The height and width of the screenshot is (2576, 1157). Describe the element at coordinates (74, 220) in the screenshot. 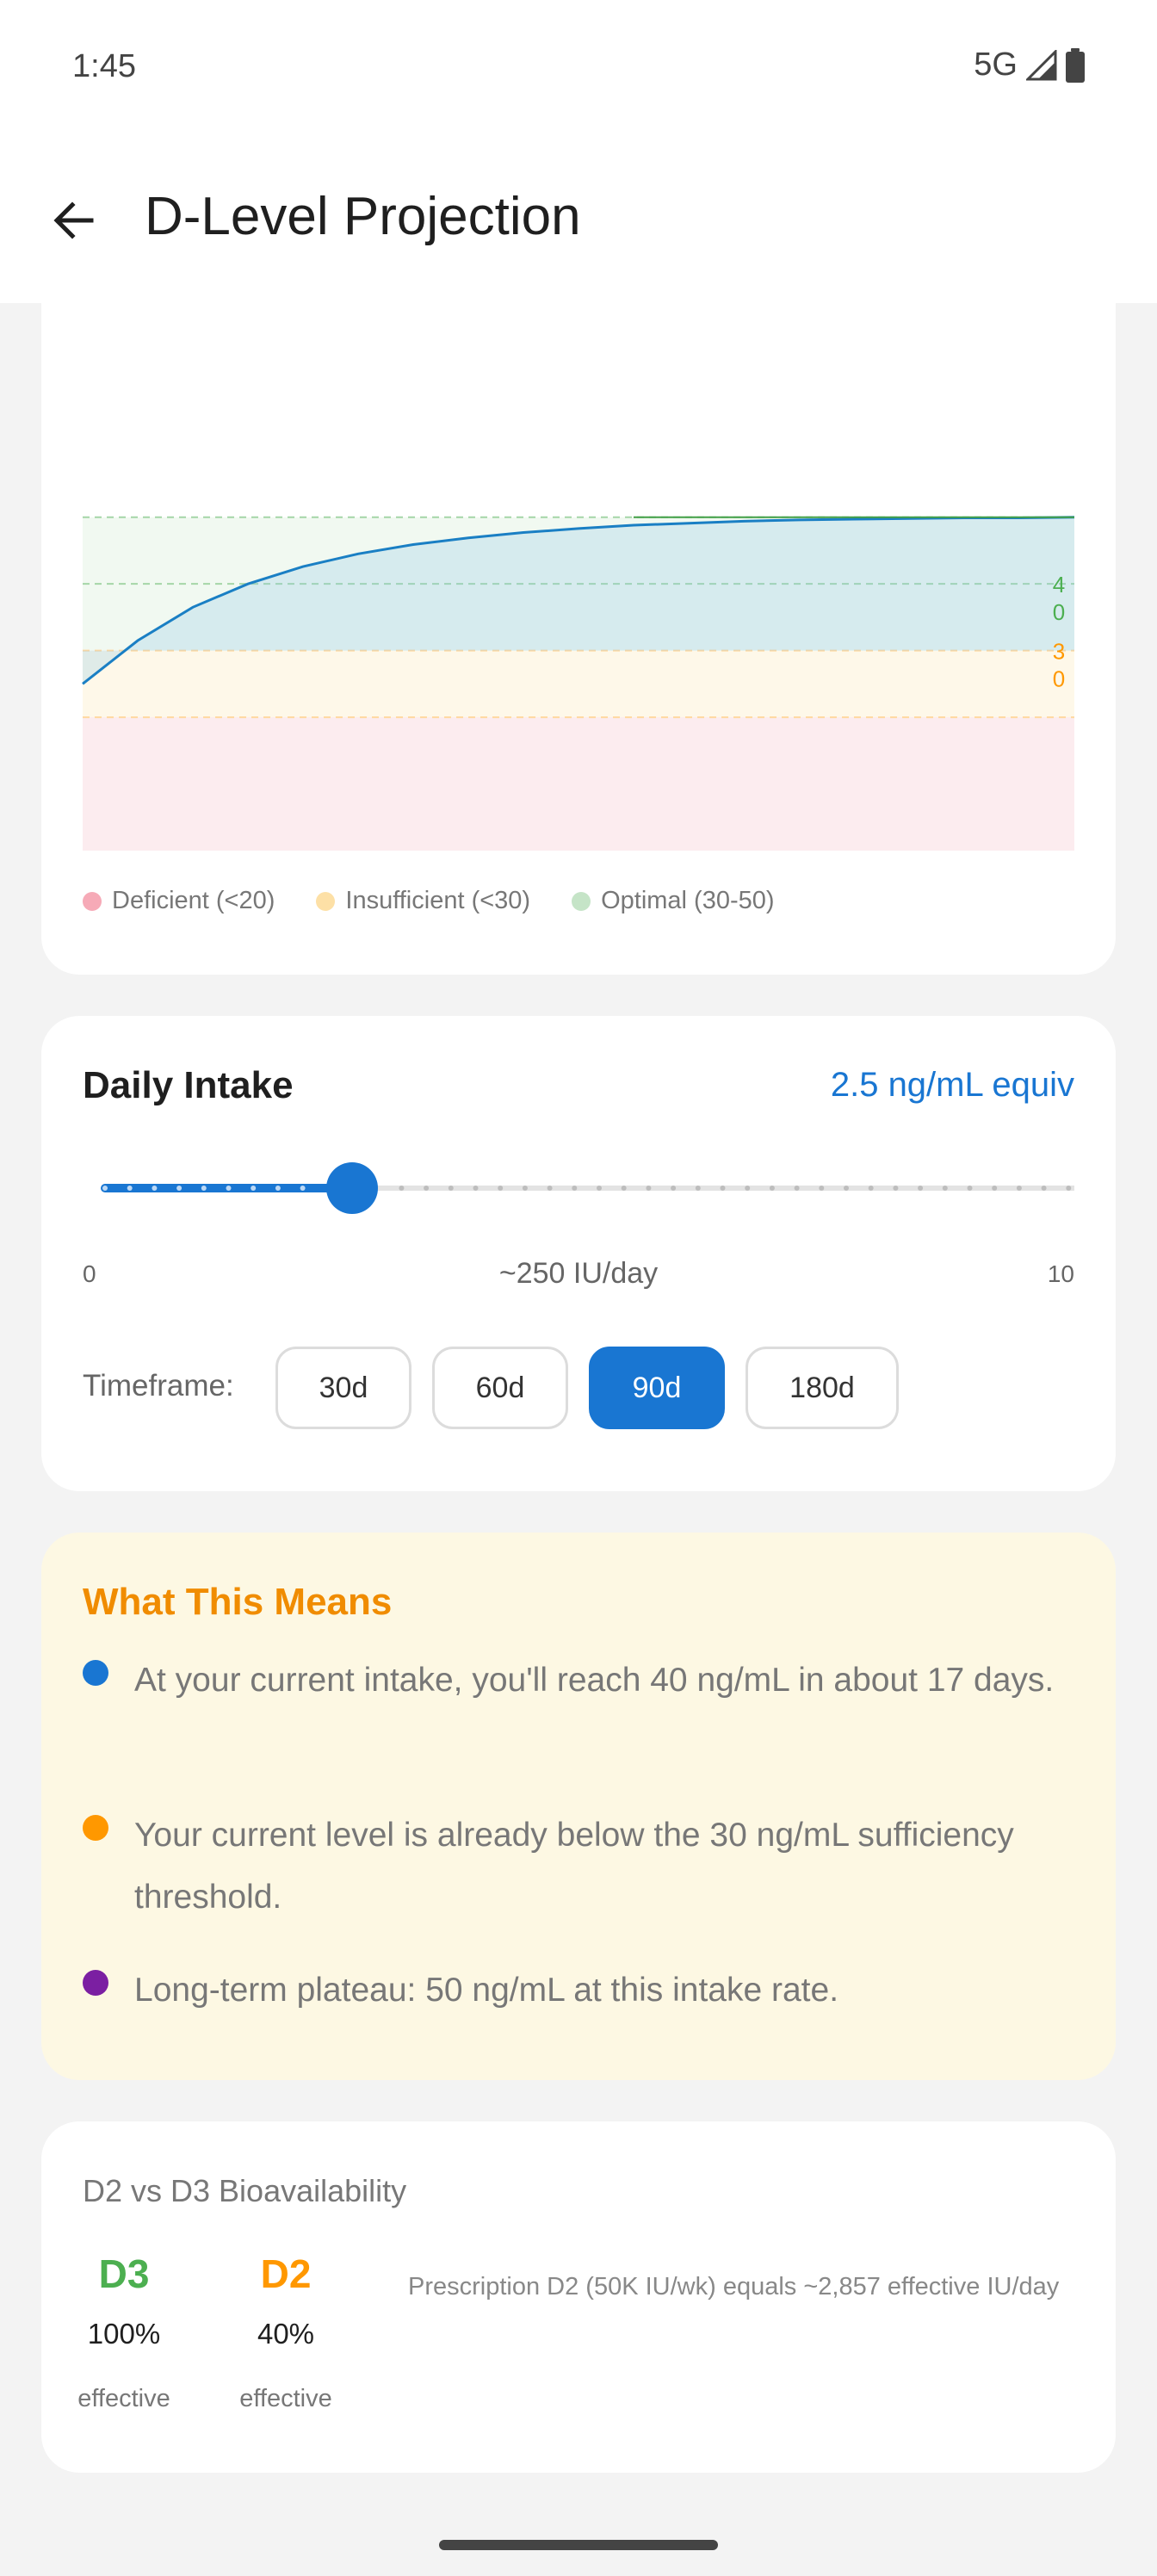

I see `arrow-back-icon` at that location.